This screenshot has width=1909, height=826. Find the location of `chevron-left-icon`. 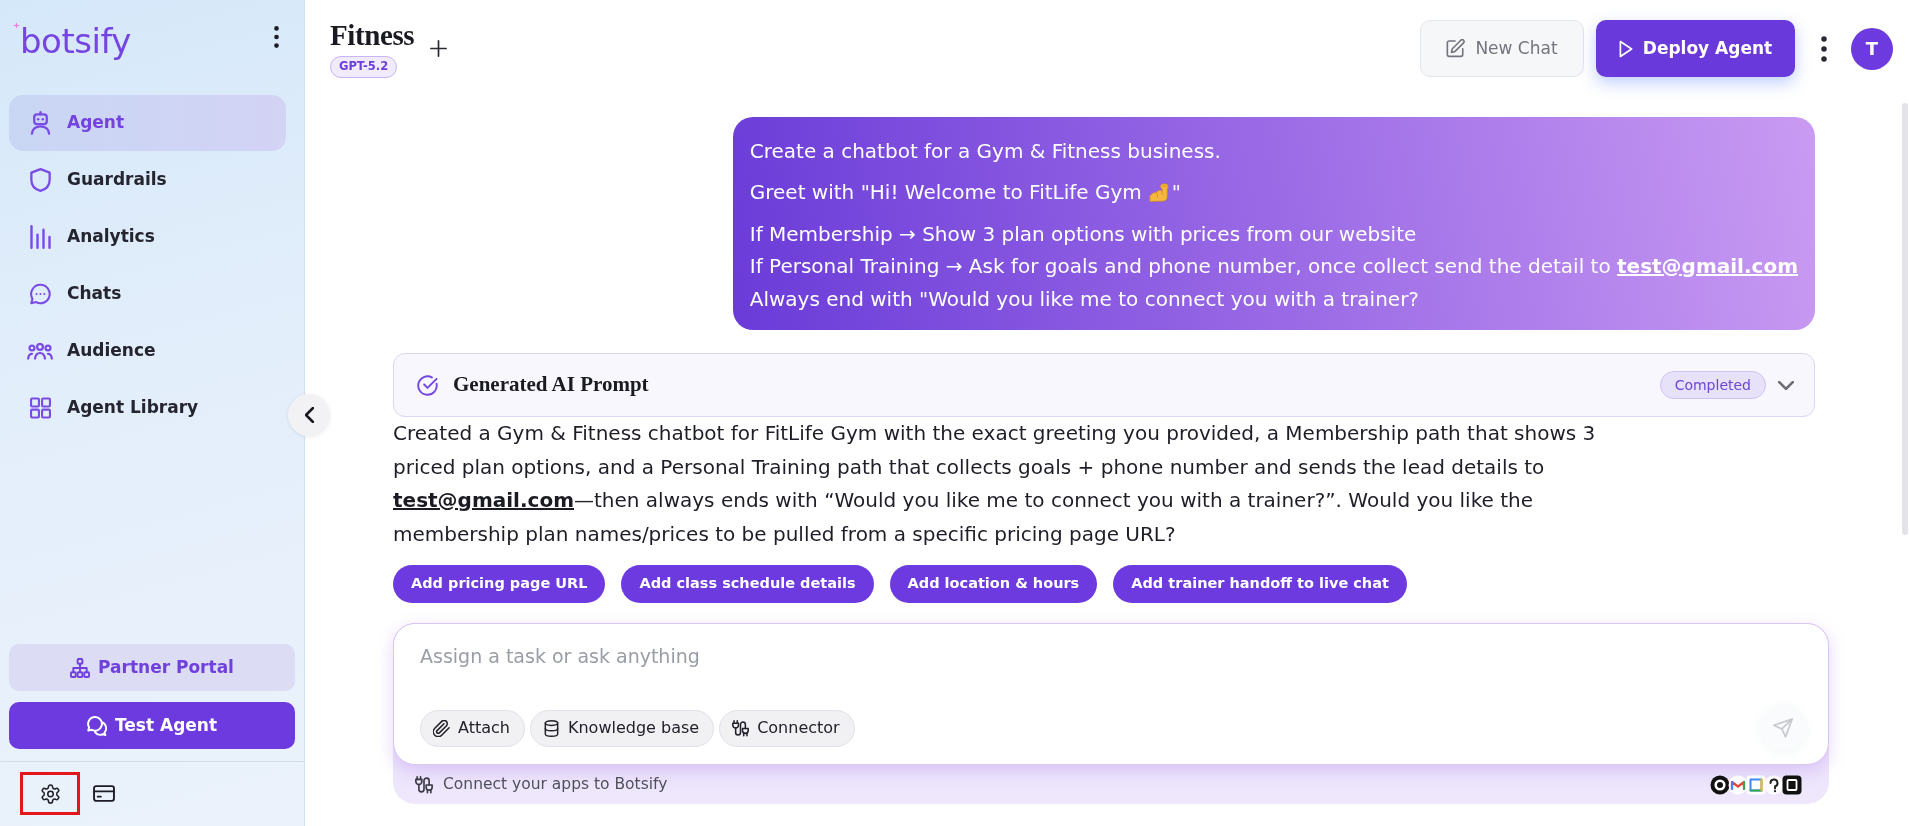

chevron-left-icon is located at coordinates (309, 415).